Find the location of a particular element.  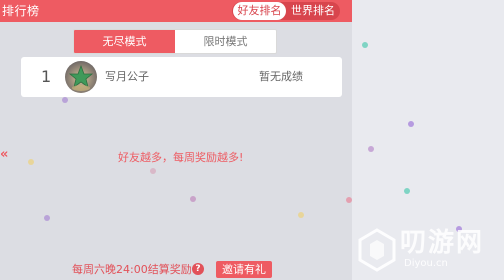

rank-type-toggle: 好友排名 世界排名 is located at coordinates (286, 11).